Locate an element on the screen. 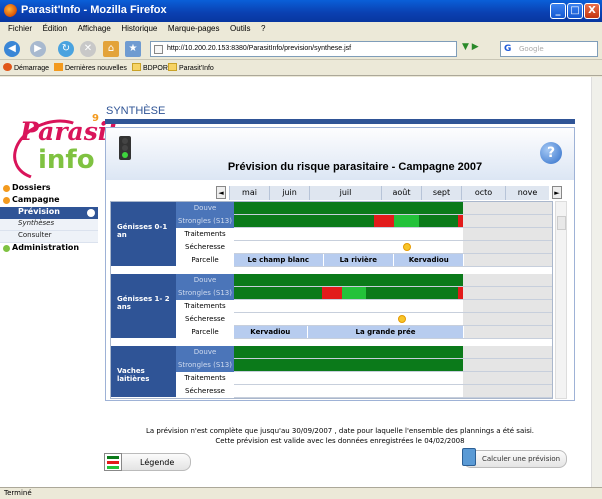 This screenshot has width=602, height=499. calculate-forecast-button: Calculer une prévision is located at coordinates (514, 458).